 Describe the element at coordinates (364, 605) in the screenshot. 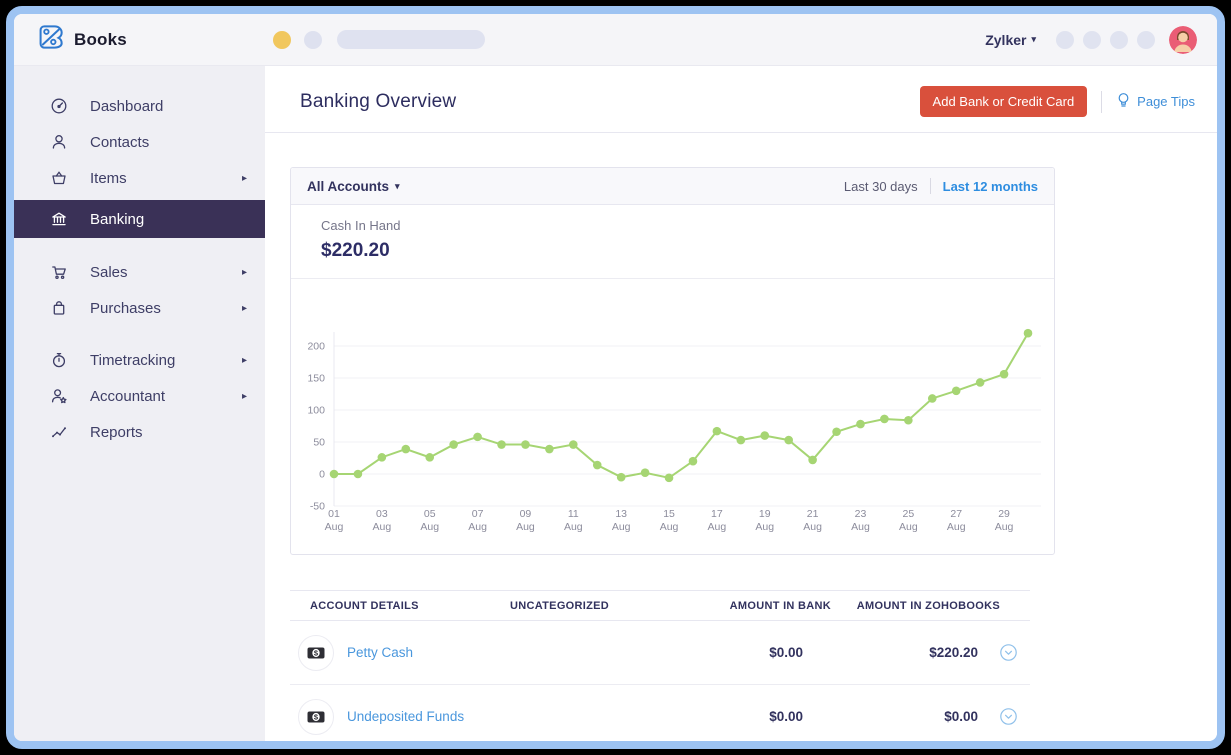

I see `column-account-details: ACCOUNT DETAILS` at that location.